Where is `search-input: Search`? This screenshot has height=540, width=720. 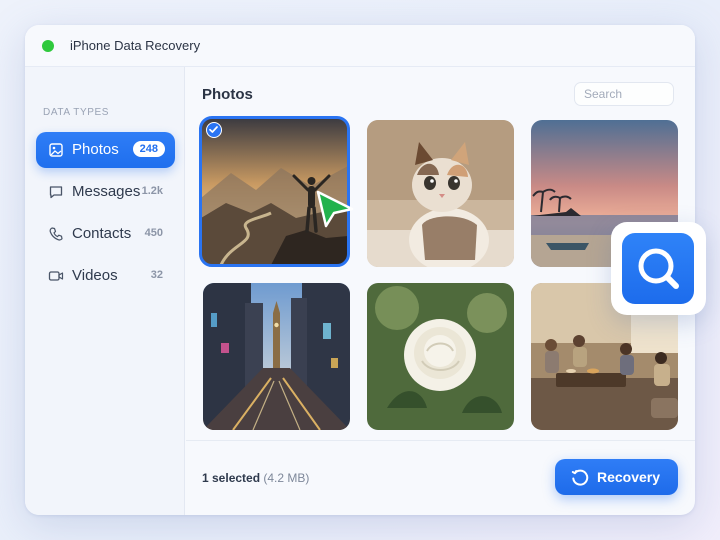 search-input: Search is located at coordinates (624, 94).